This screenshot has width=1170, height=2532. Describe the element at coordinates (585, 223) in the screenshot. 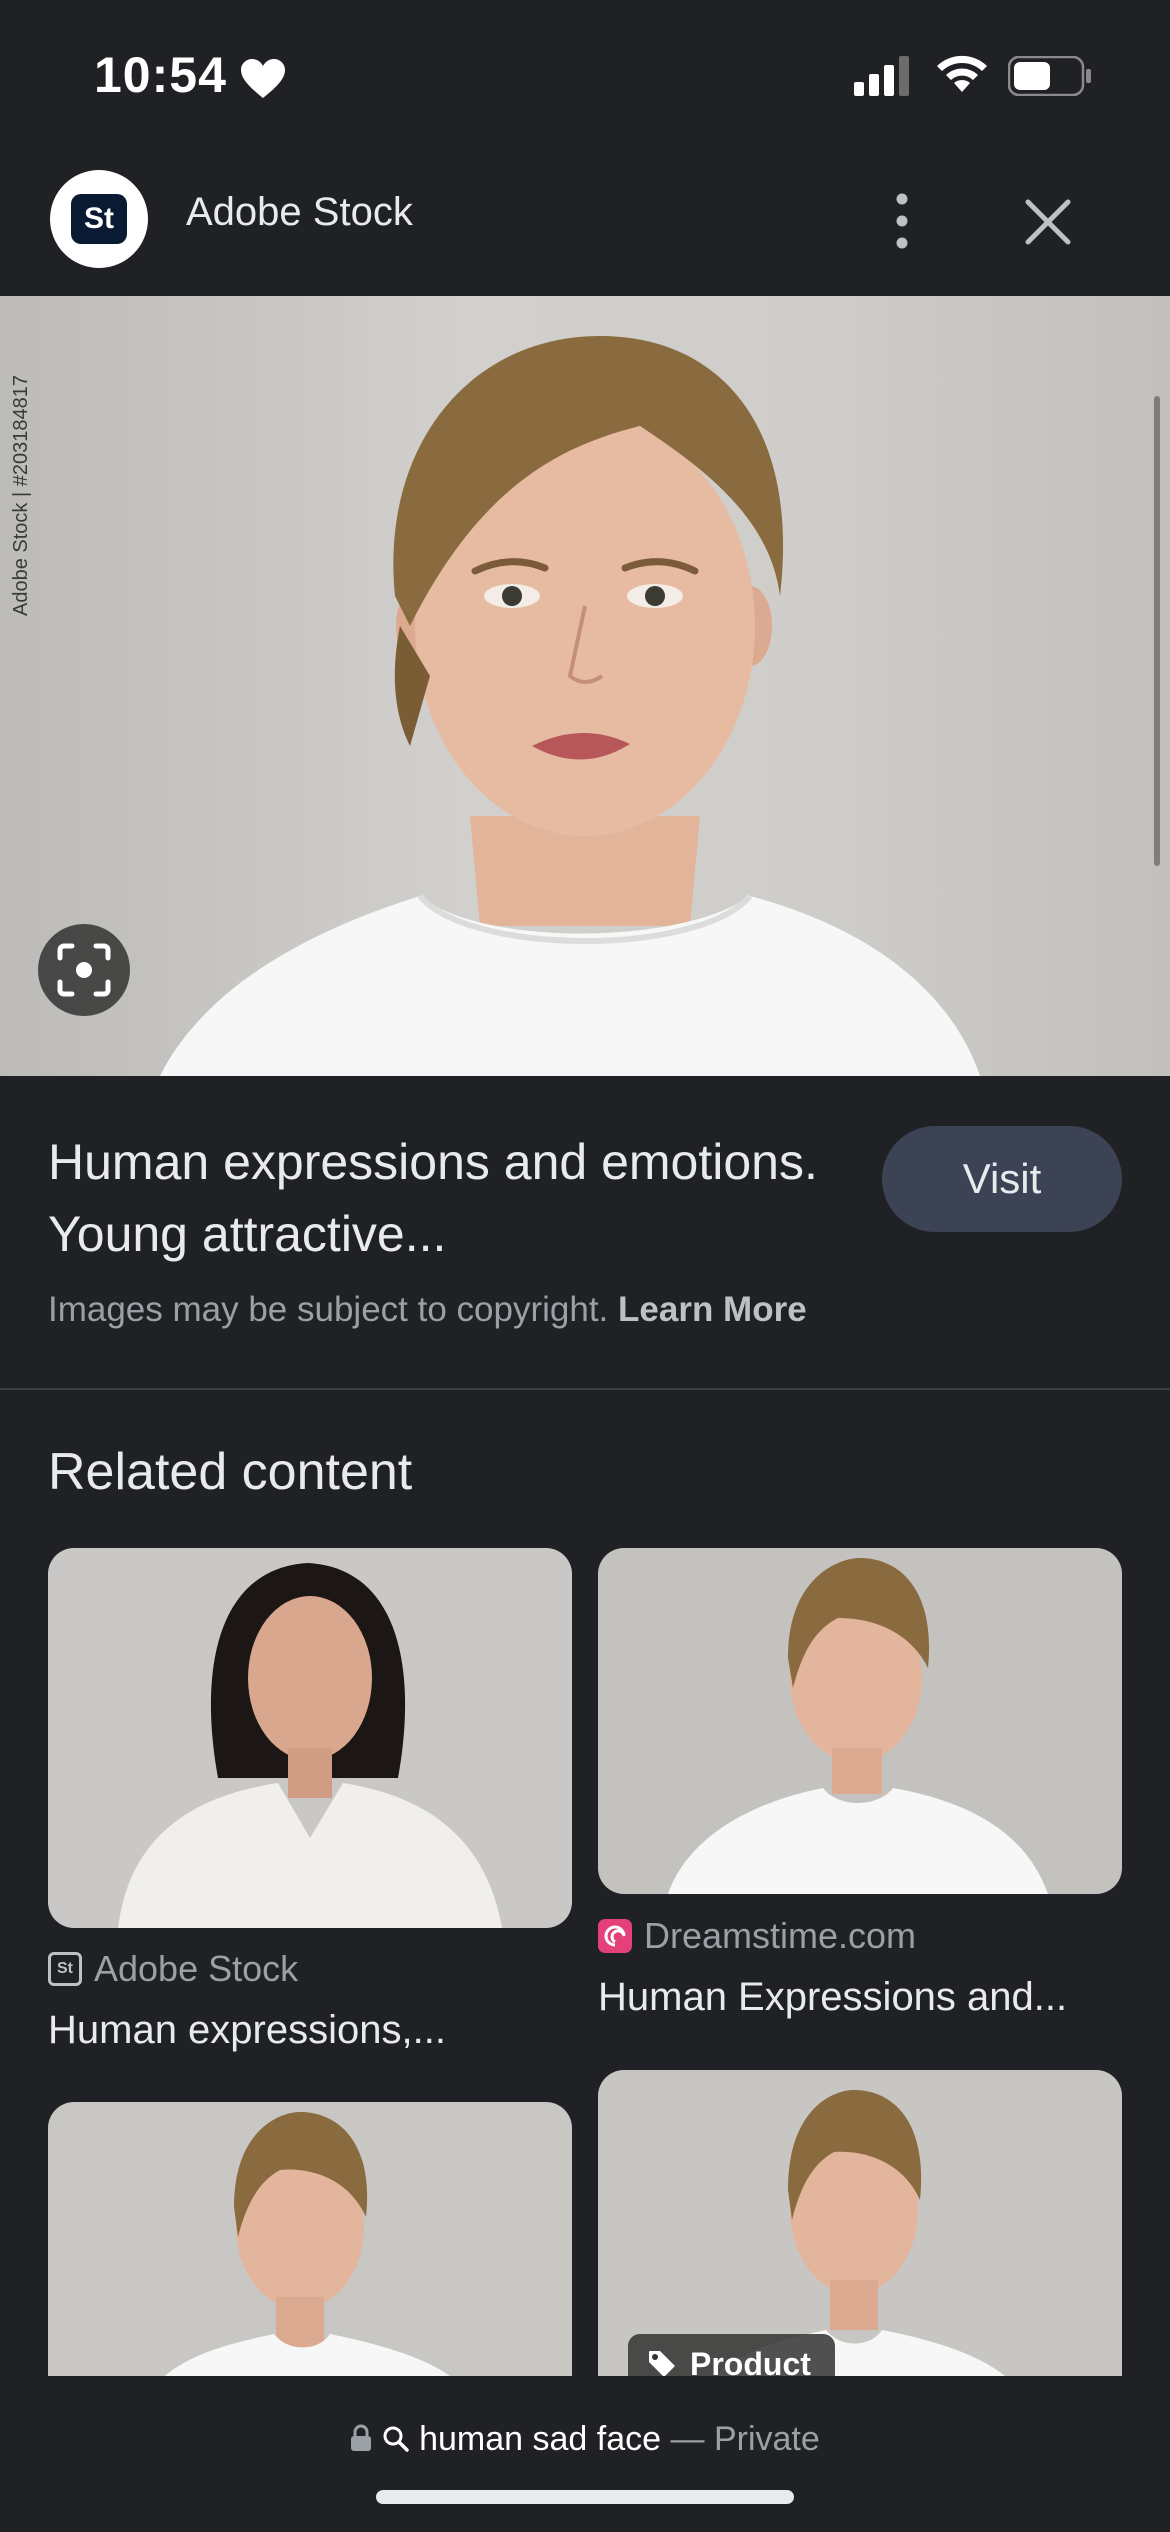

I see `page-header: St Adobe Stock` at that location.